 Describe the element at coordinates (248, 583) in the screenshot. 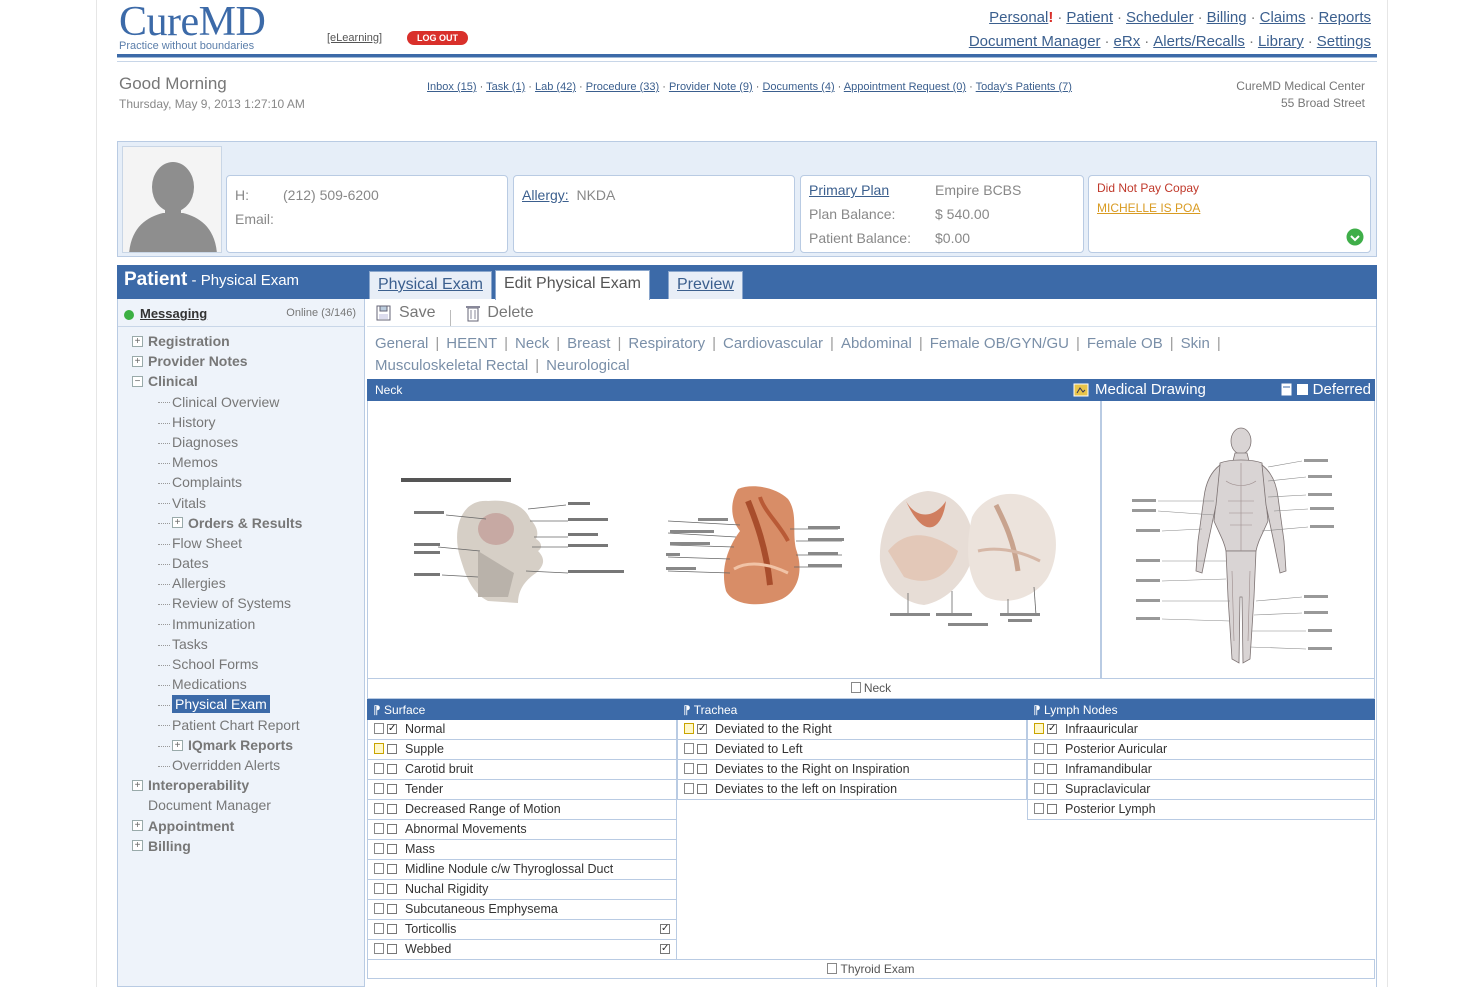

I see `sidebar-item-allergies: Allergies` at that location.